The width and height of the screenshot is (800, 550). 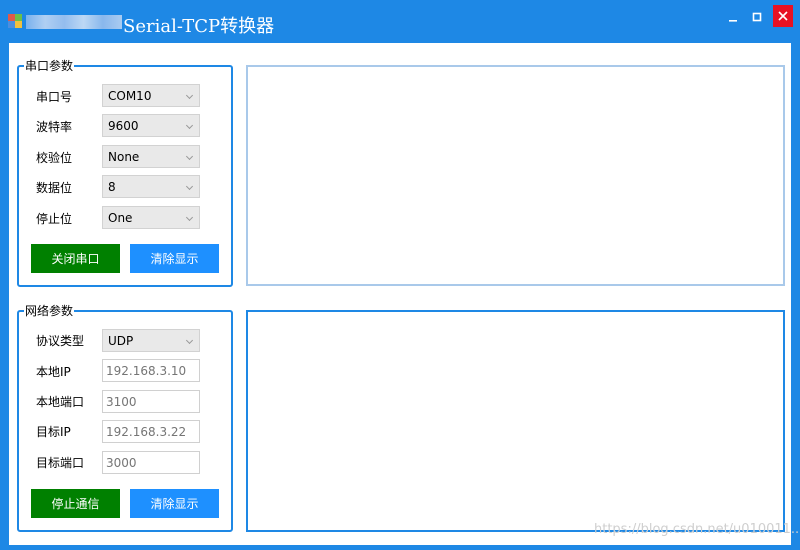 What do you see at coordinates (54, 97) in the screenshot?
I see `port-label: 串口号` at bounding box center [54, 97].